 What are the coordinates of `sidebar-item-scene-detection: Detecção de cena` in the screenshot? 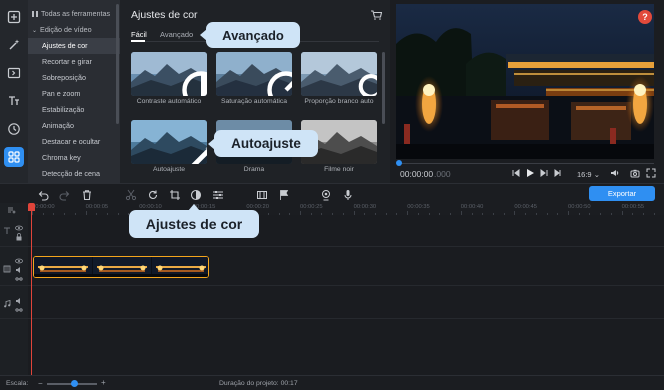 It's located at (74, 174).